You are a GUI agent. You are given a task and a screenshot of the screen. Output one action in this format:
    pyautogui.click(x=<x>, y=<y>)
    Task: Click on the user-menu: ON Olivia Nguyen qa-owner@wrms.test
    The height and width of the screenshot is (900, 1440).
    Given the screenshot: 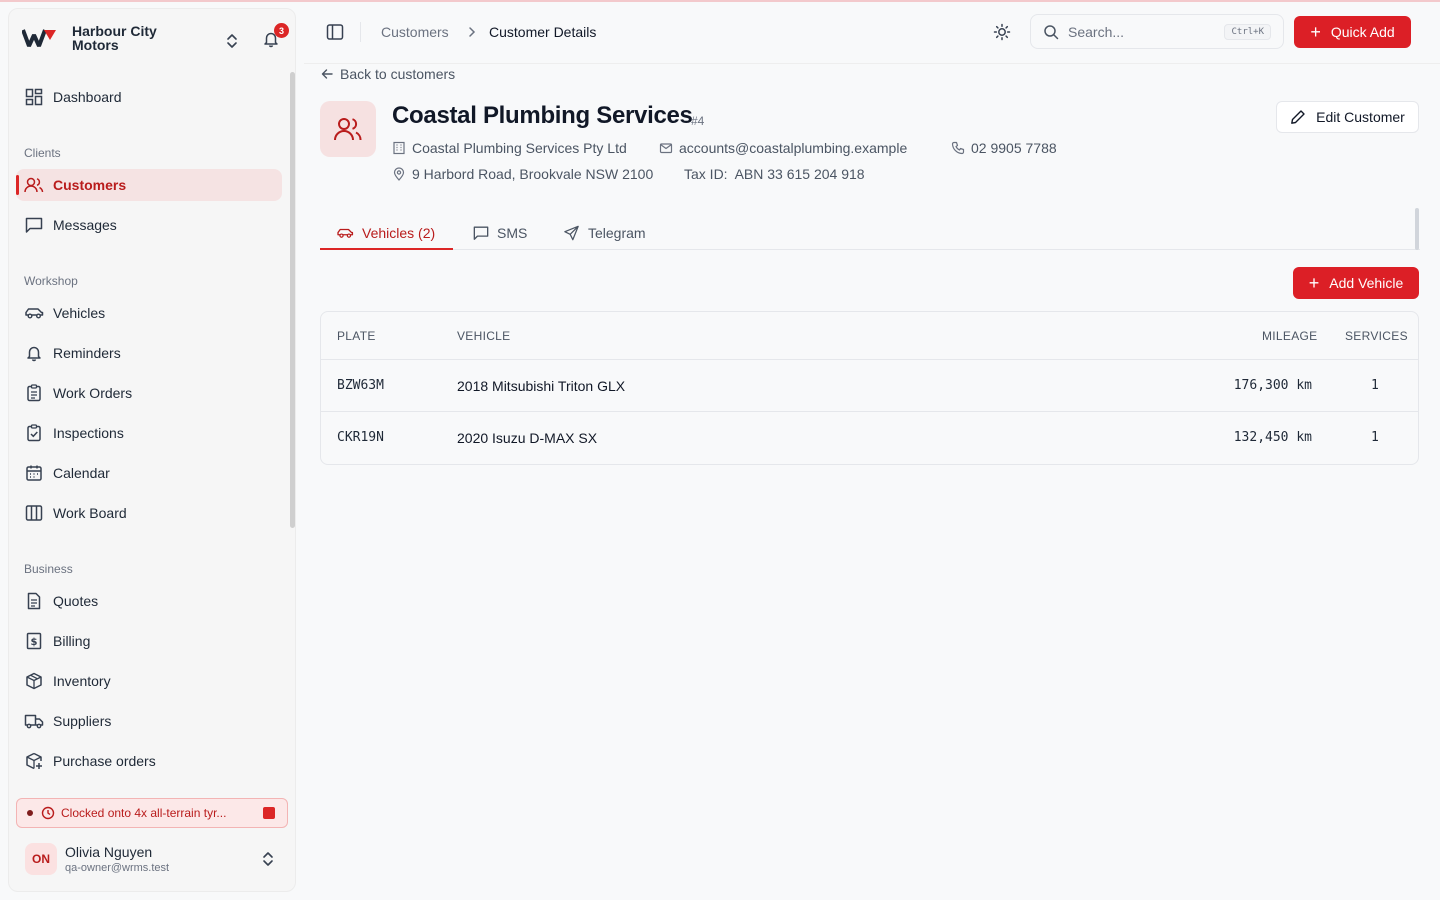 What is the action you would take?
    pyautogui.click(x=152, y=859)
    